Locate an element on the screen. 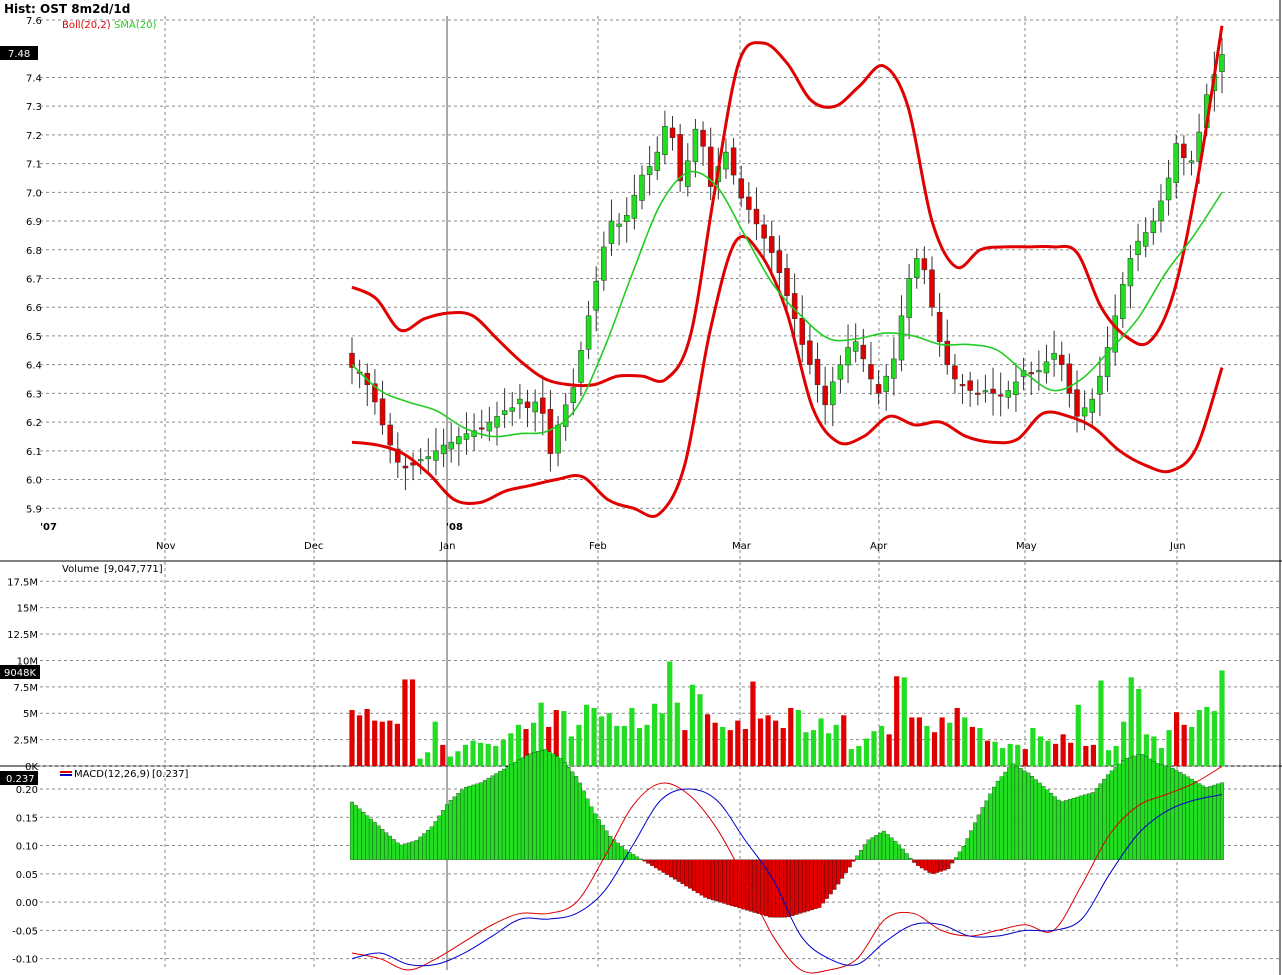  macd-tick-label: 0.05 is located at coordinates (27, 875).